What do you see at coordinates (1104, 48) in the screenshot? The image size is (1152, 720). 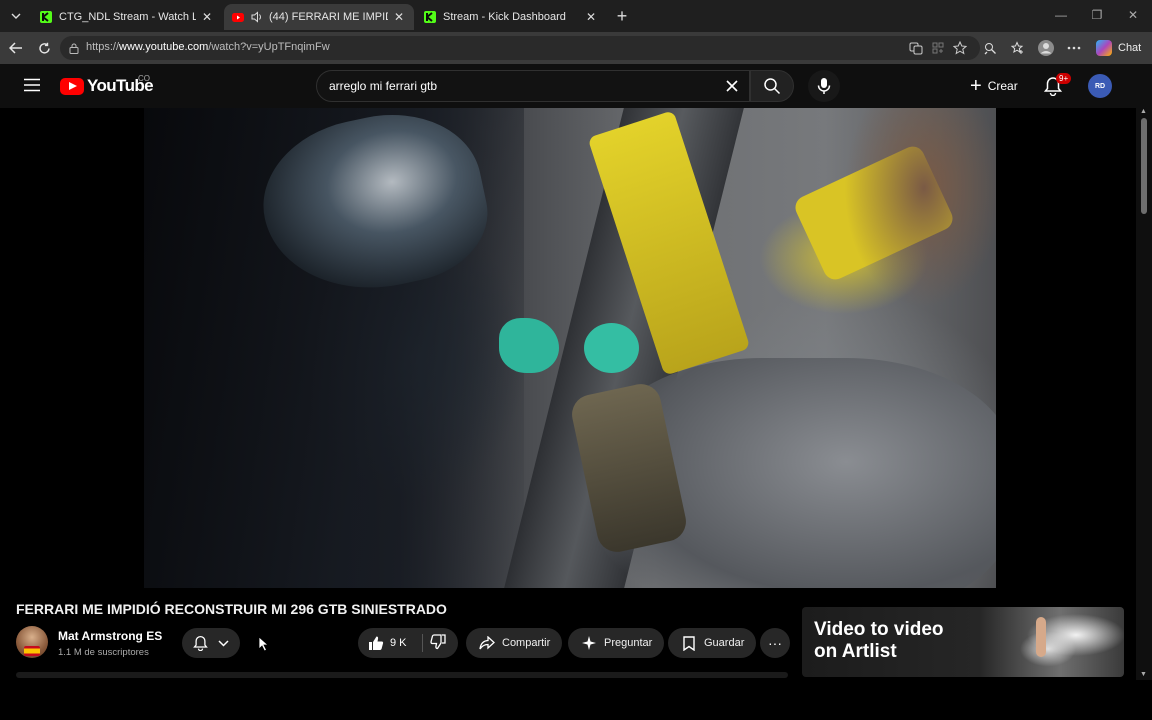 I see `copilot-icon` at bounding box center [1104, 48].